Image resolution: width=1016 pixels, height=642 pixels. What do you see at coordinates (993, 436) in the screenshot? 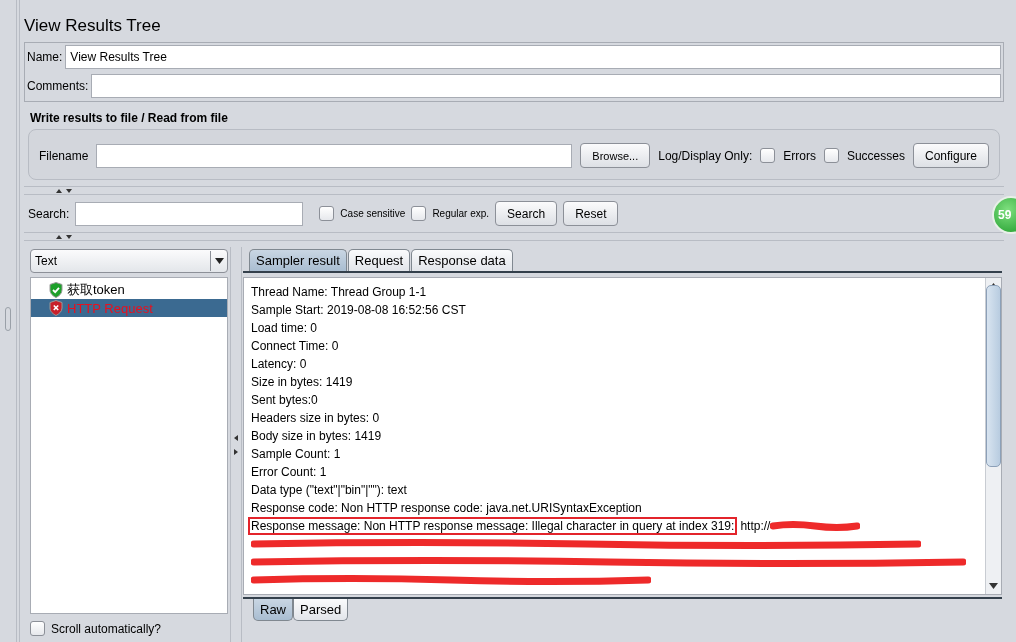
I see `scrollbar` at bounding box center [993, 436].